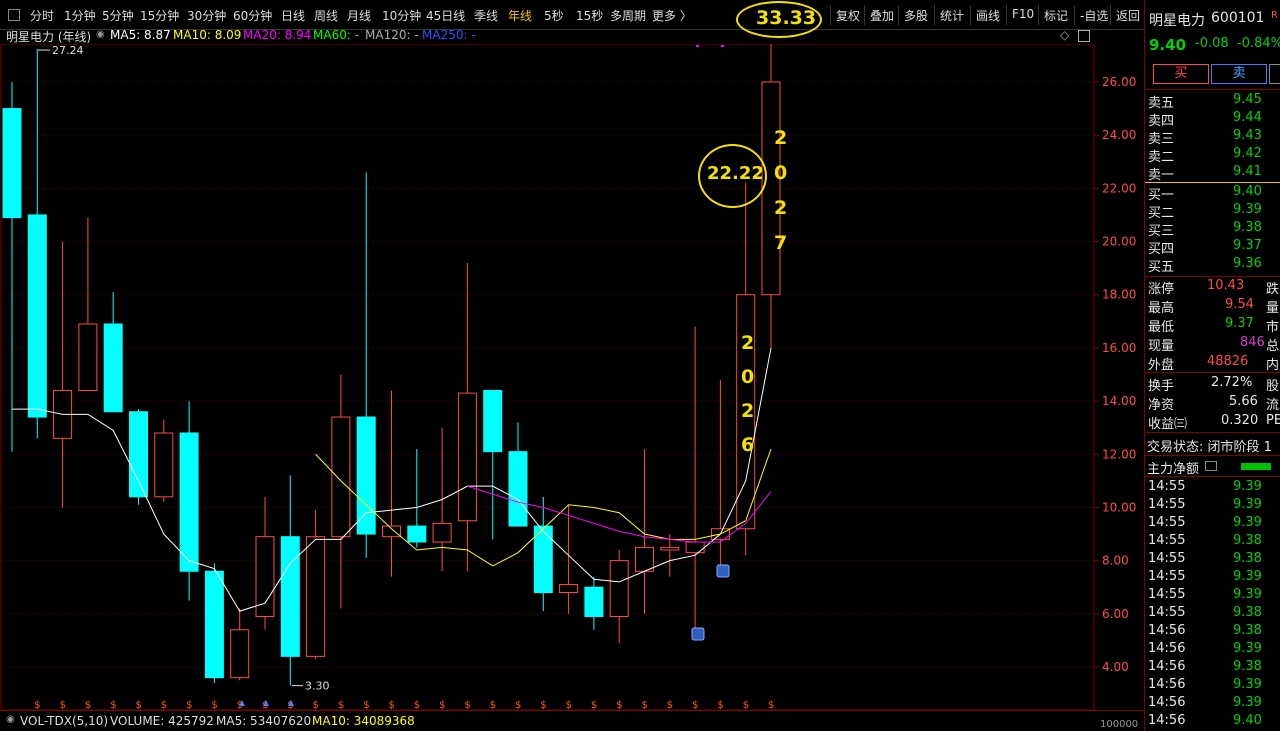 The height and width of the screenshot is (731, 1280). What do you see at coordinates (951, 15) in the screenshot?
I see `tool-button: 统计` at bounding box center [951, 15].